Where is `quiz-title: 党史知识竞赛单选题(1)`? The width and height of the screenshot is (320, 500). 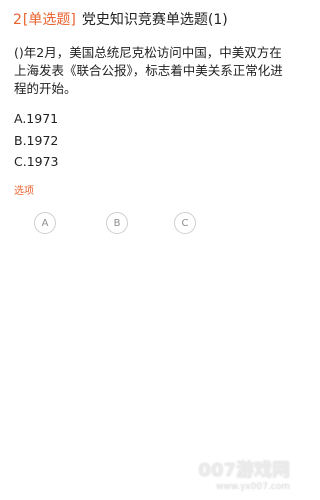
quiz-title: 党史知识竞赛单选题(1) is located at coordinates (154, 20).